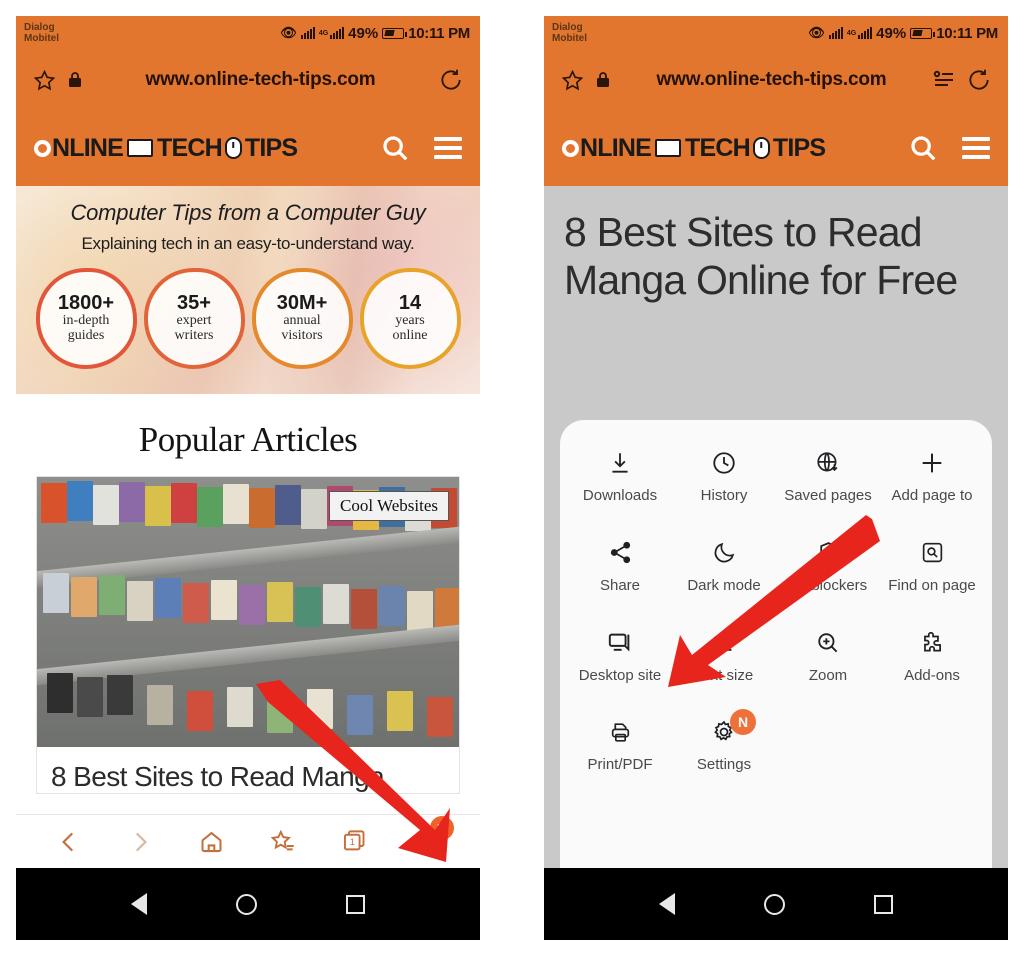 The height and width of the screenshot is (956, 1024). I want to click on bookmarks-button, so click(282, 841).